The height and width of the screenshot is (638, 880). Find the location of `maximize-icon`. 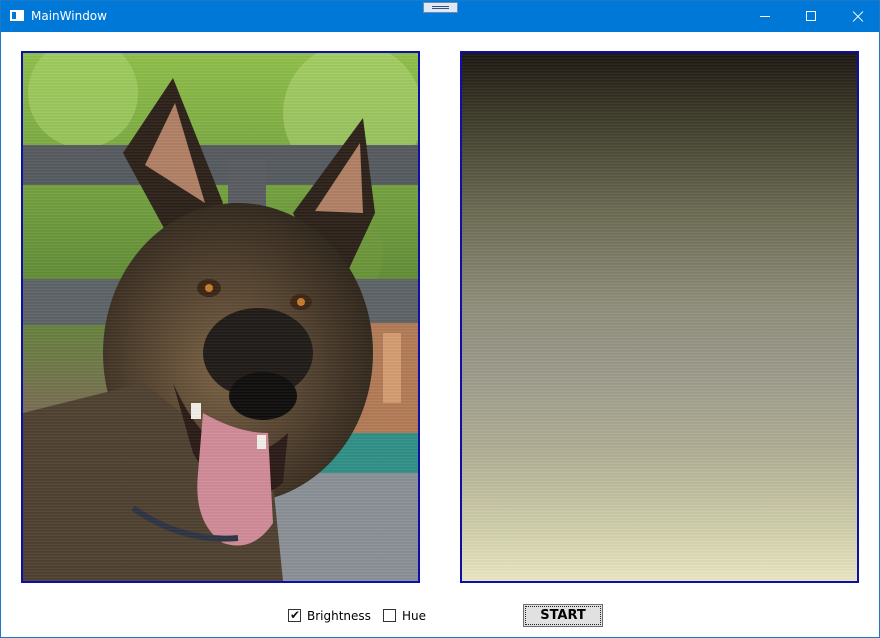

maximize-icon is located at coordinates (811, 16).